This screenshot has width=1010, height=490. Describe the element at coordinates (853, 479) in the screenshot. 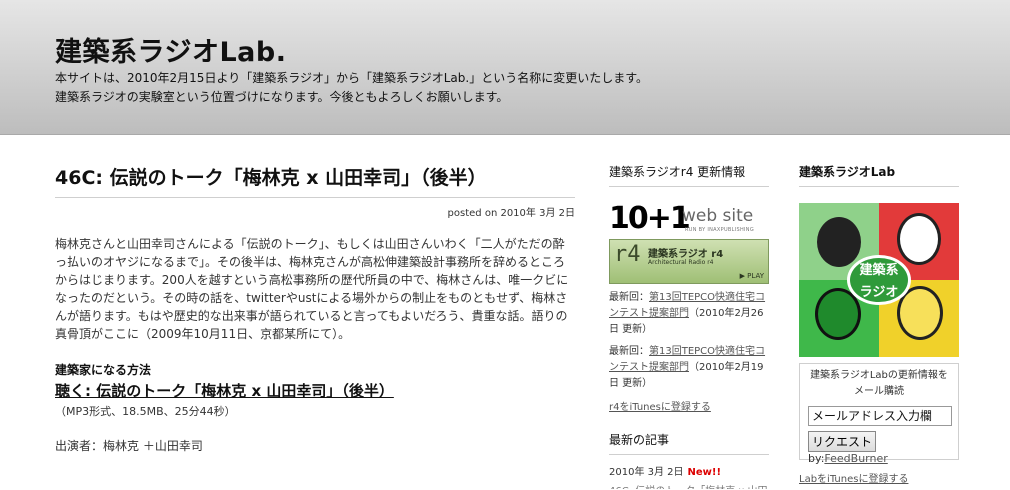

I see `lab-itunes-link: LabをiTunesに登録する` at that location.